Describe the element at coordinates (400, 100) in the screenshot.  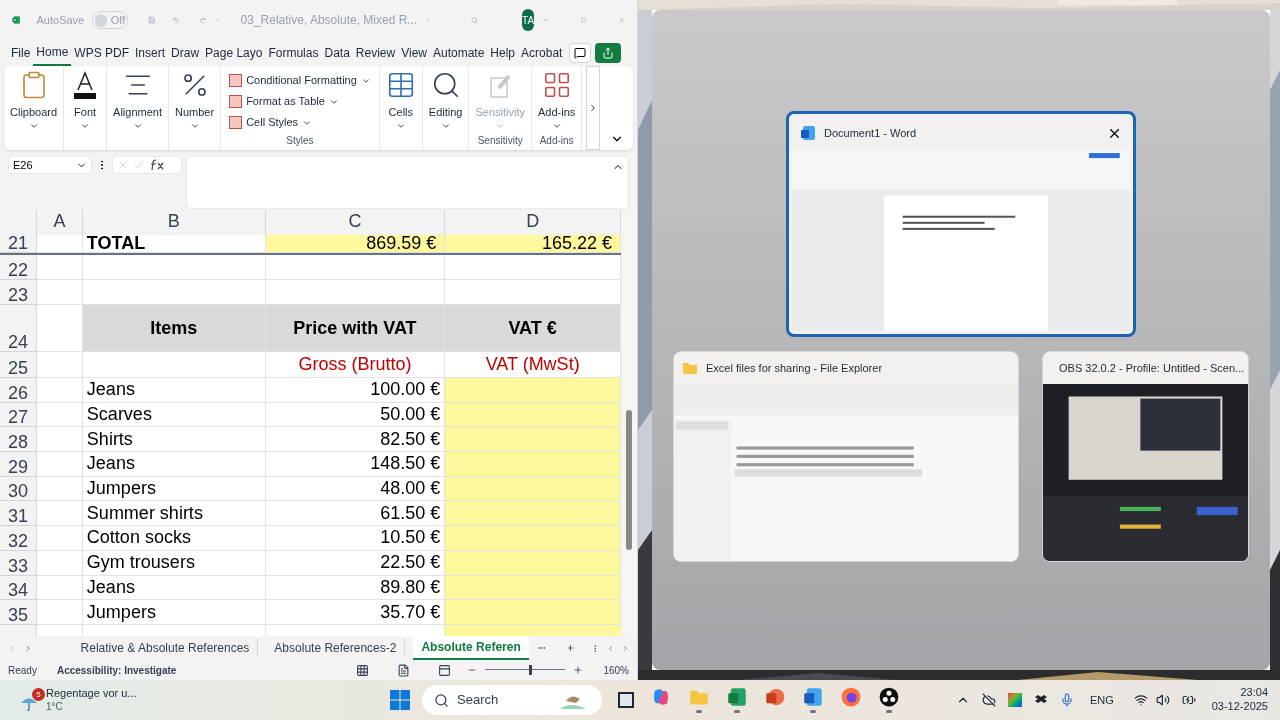
I see `ribbon-button: Cells` at that location.